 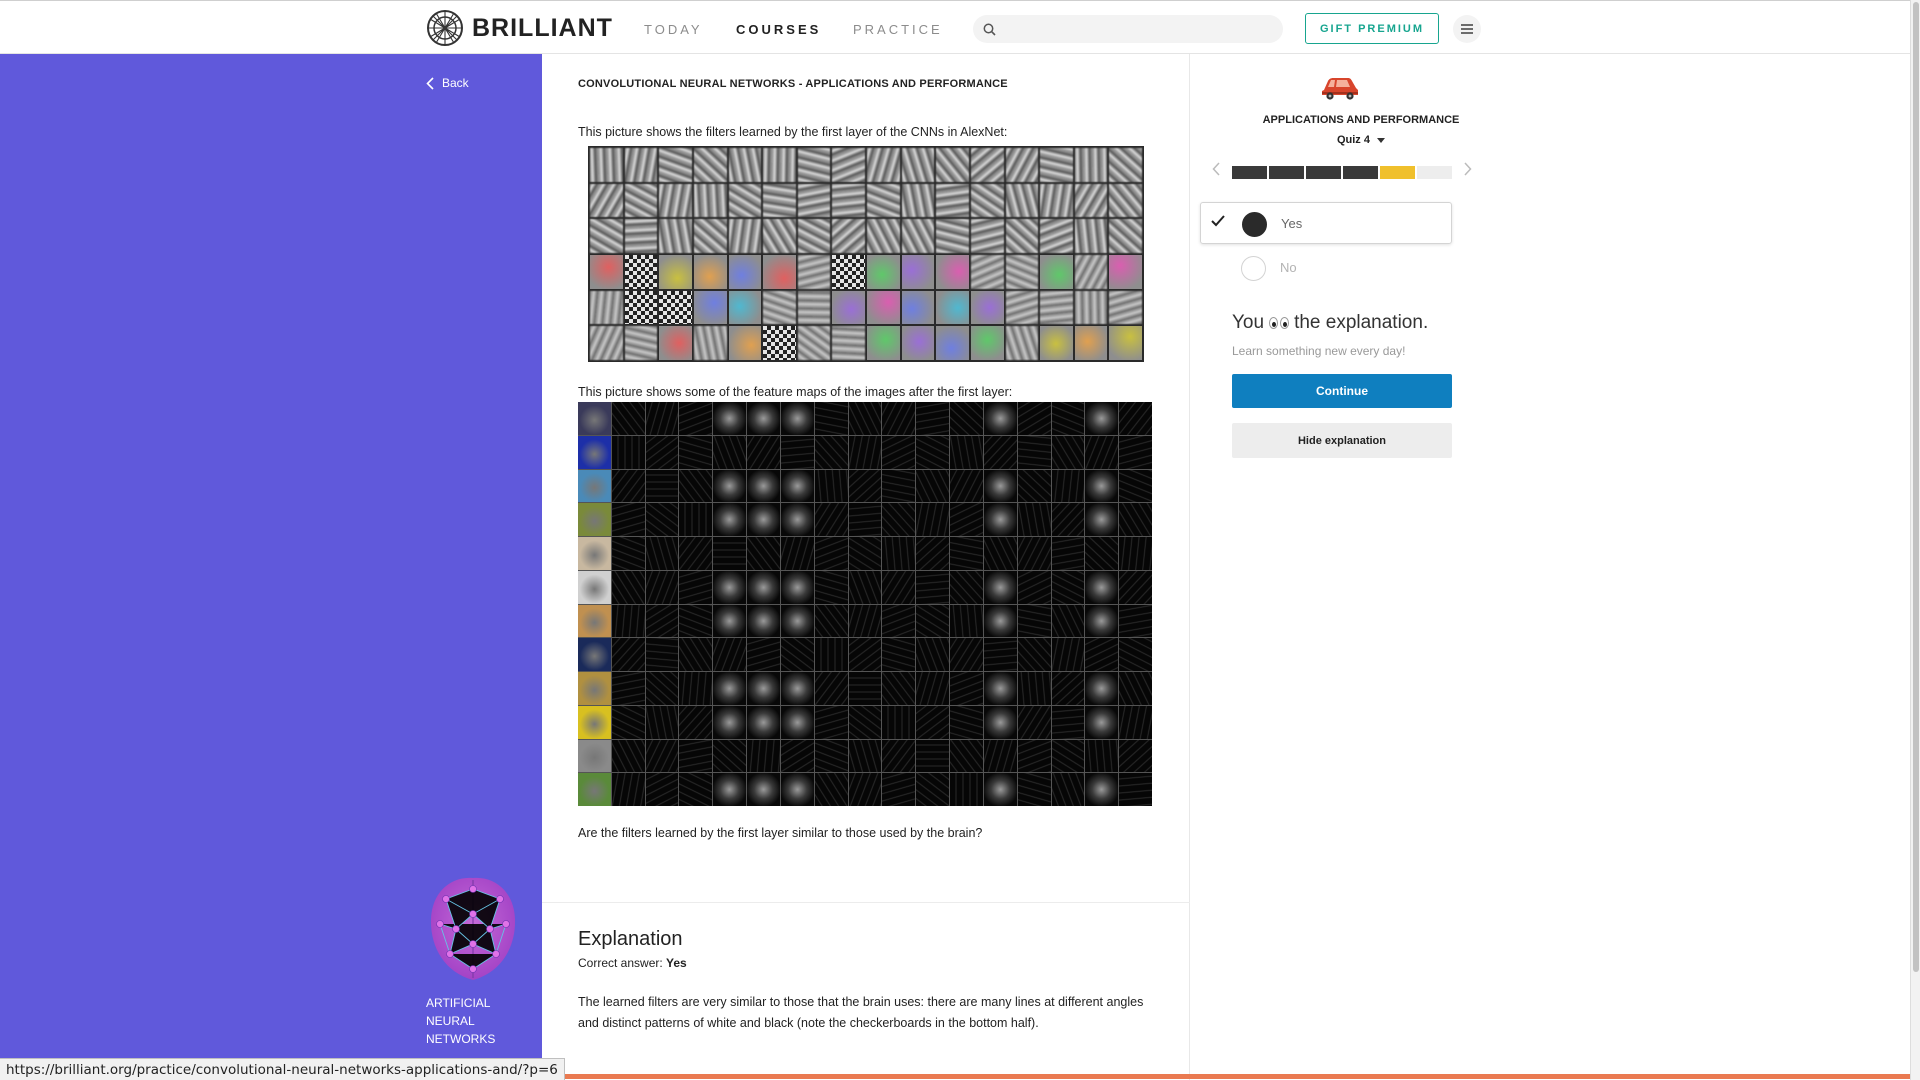 What do you see at coordinates (445, 28) in the screenshot?
I see `brilliant-logo-icon` at bounding box center [445, 28].